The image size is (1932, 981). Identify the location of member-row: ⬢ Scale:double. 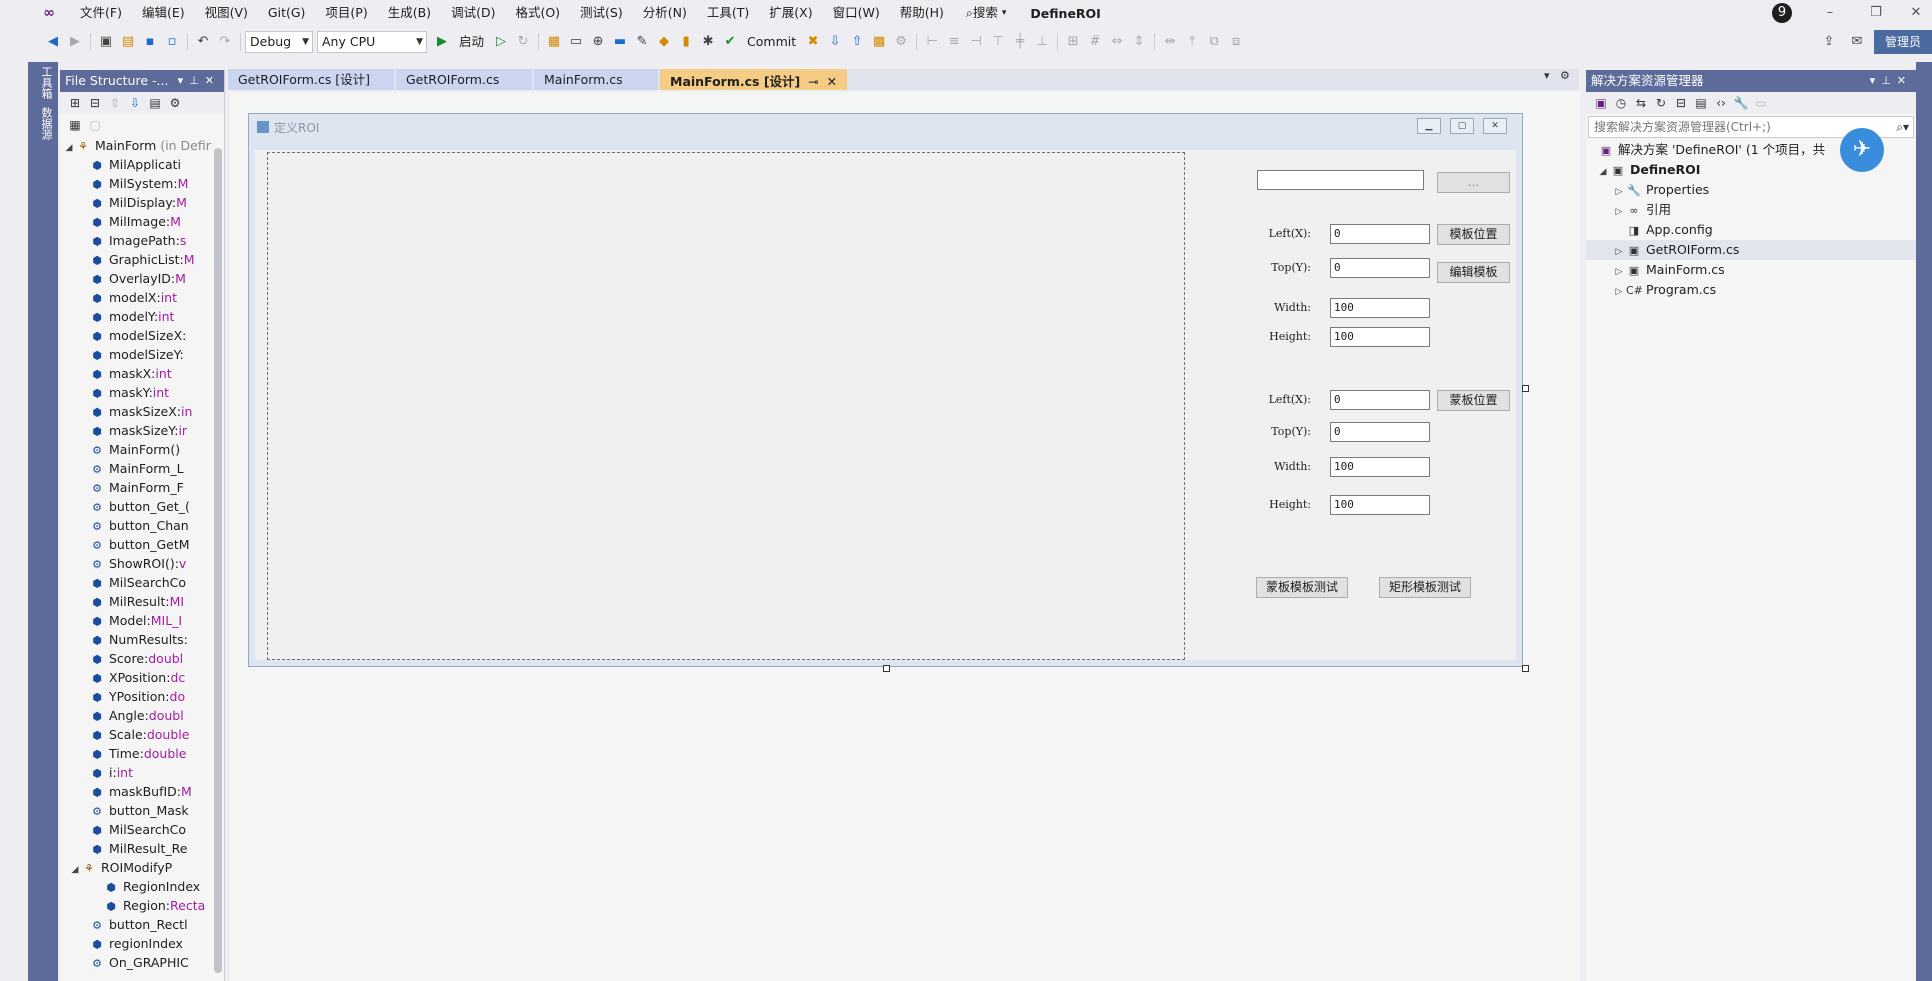
(142, 734).